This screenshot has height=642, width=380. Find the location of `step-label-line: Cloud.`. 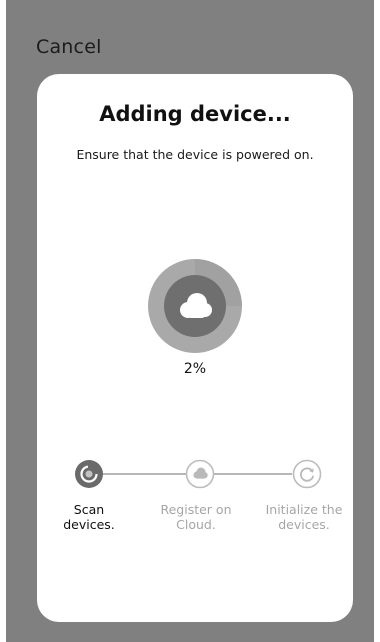

step-label-line: Cloud. is located at coordinates (196, 524).